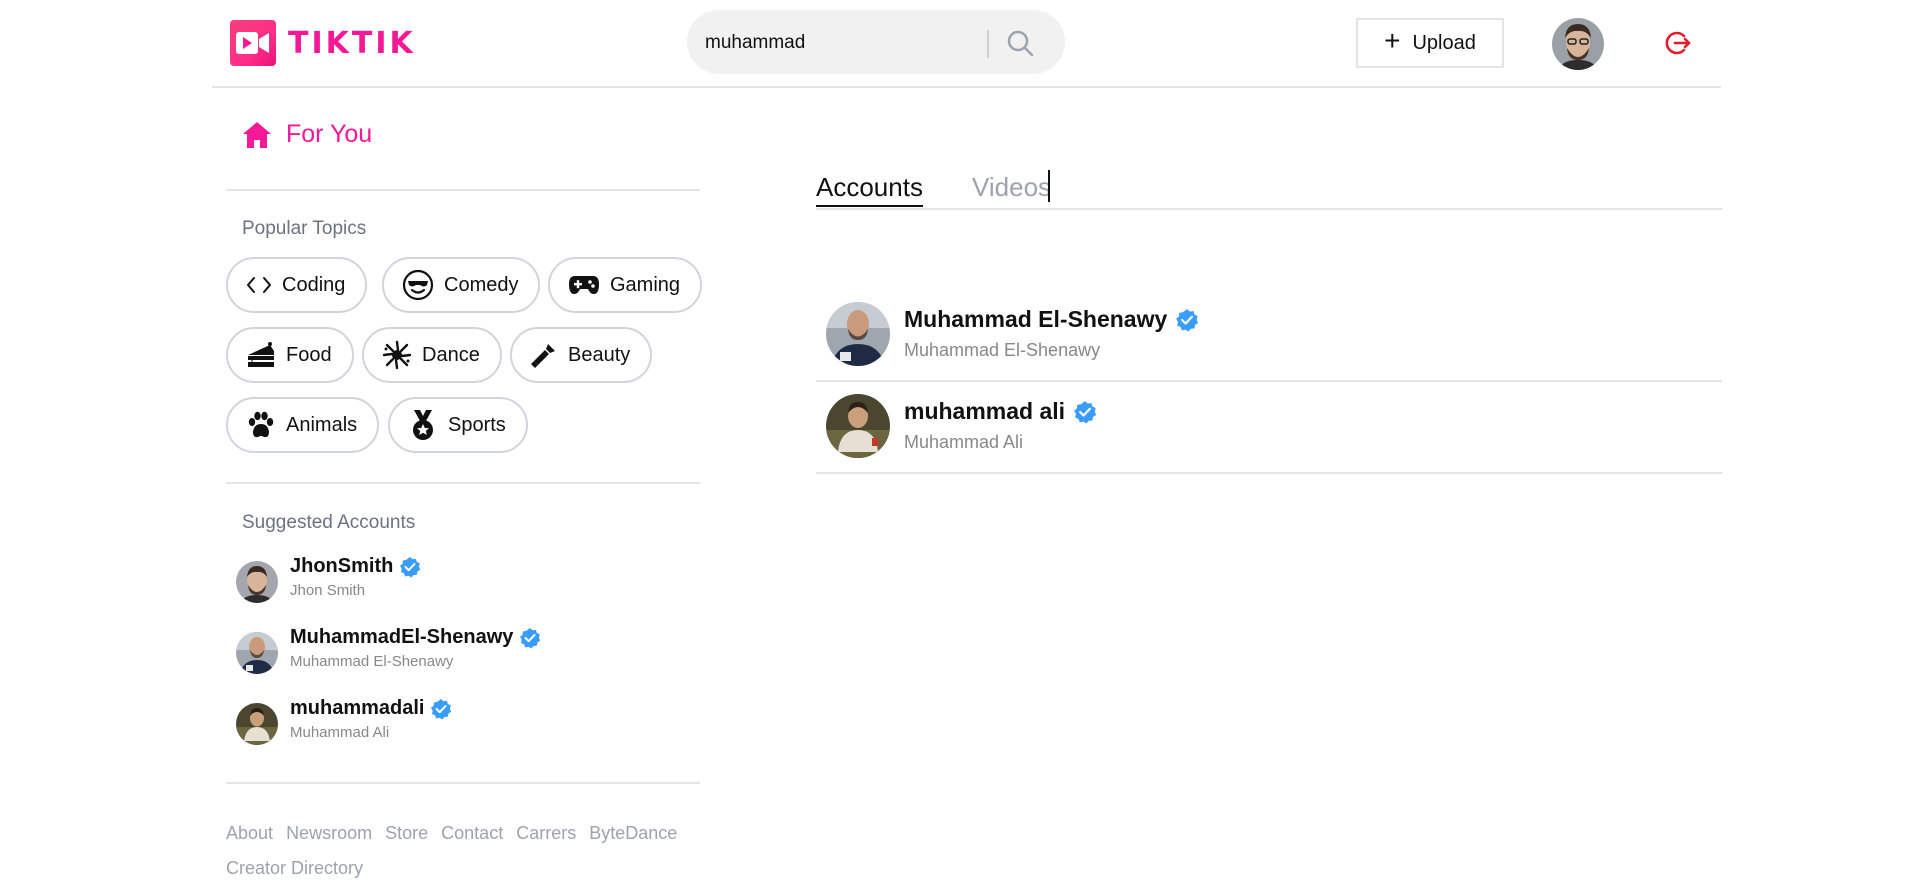  What do you see at coordinates (1444, 42) in the screenshot?
I see `upload-label: Upload` at bounding box center [1444, 42].